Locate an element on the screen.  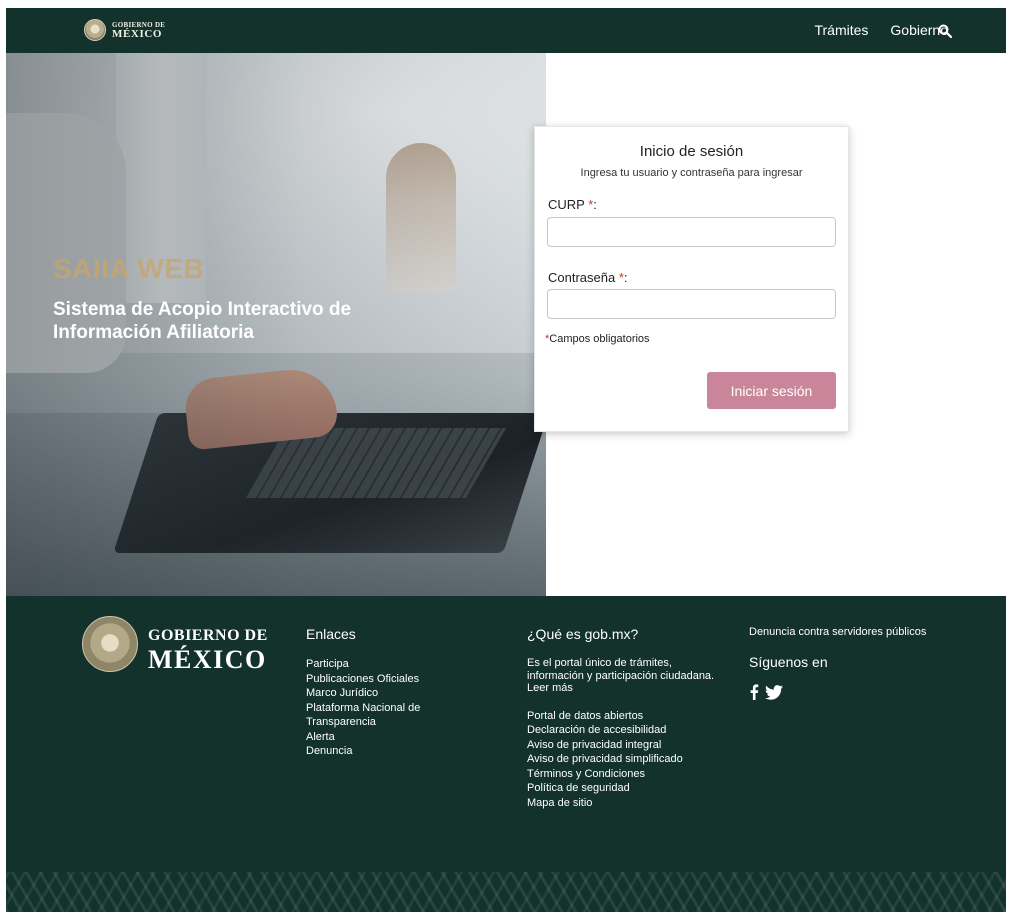
footer-link-participa: Participa is located at coordinates (401, 664).